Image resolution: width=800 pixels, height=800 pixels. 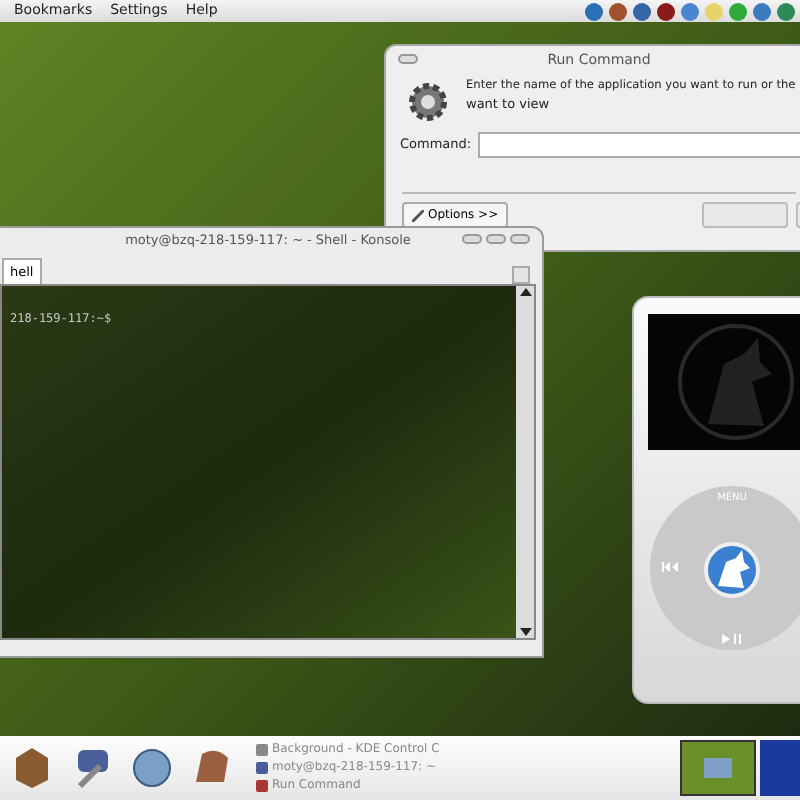 I want to click on box-icon, so click(x=32, y=768).